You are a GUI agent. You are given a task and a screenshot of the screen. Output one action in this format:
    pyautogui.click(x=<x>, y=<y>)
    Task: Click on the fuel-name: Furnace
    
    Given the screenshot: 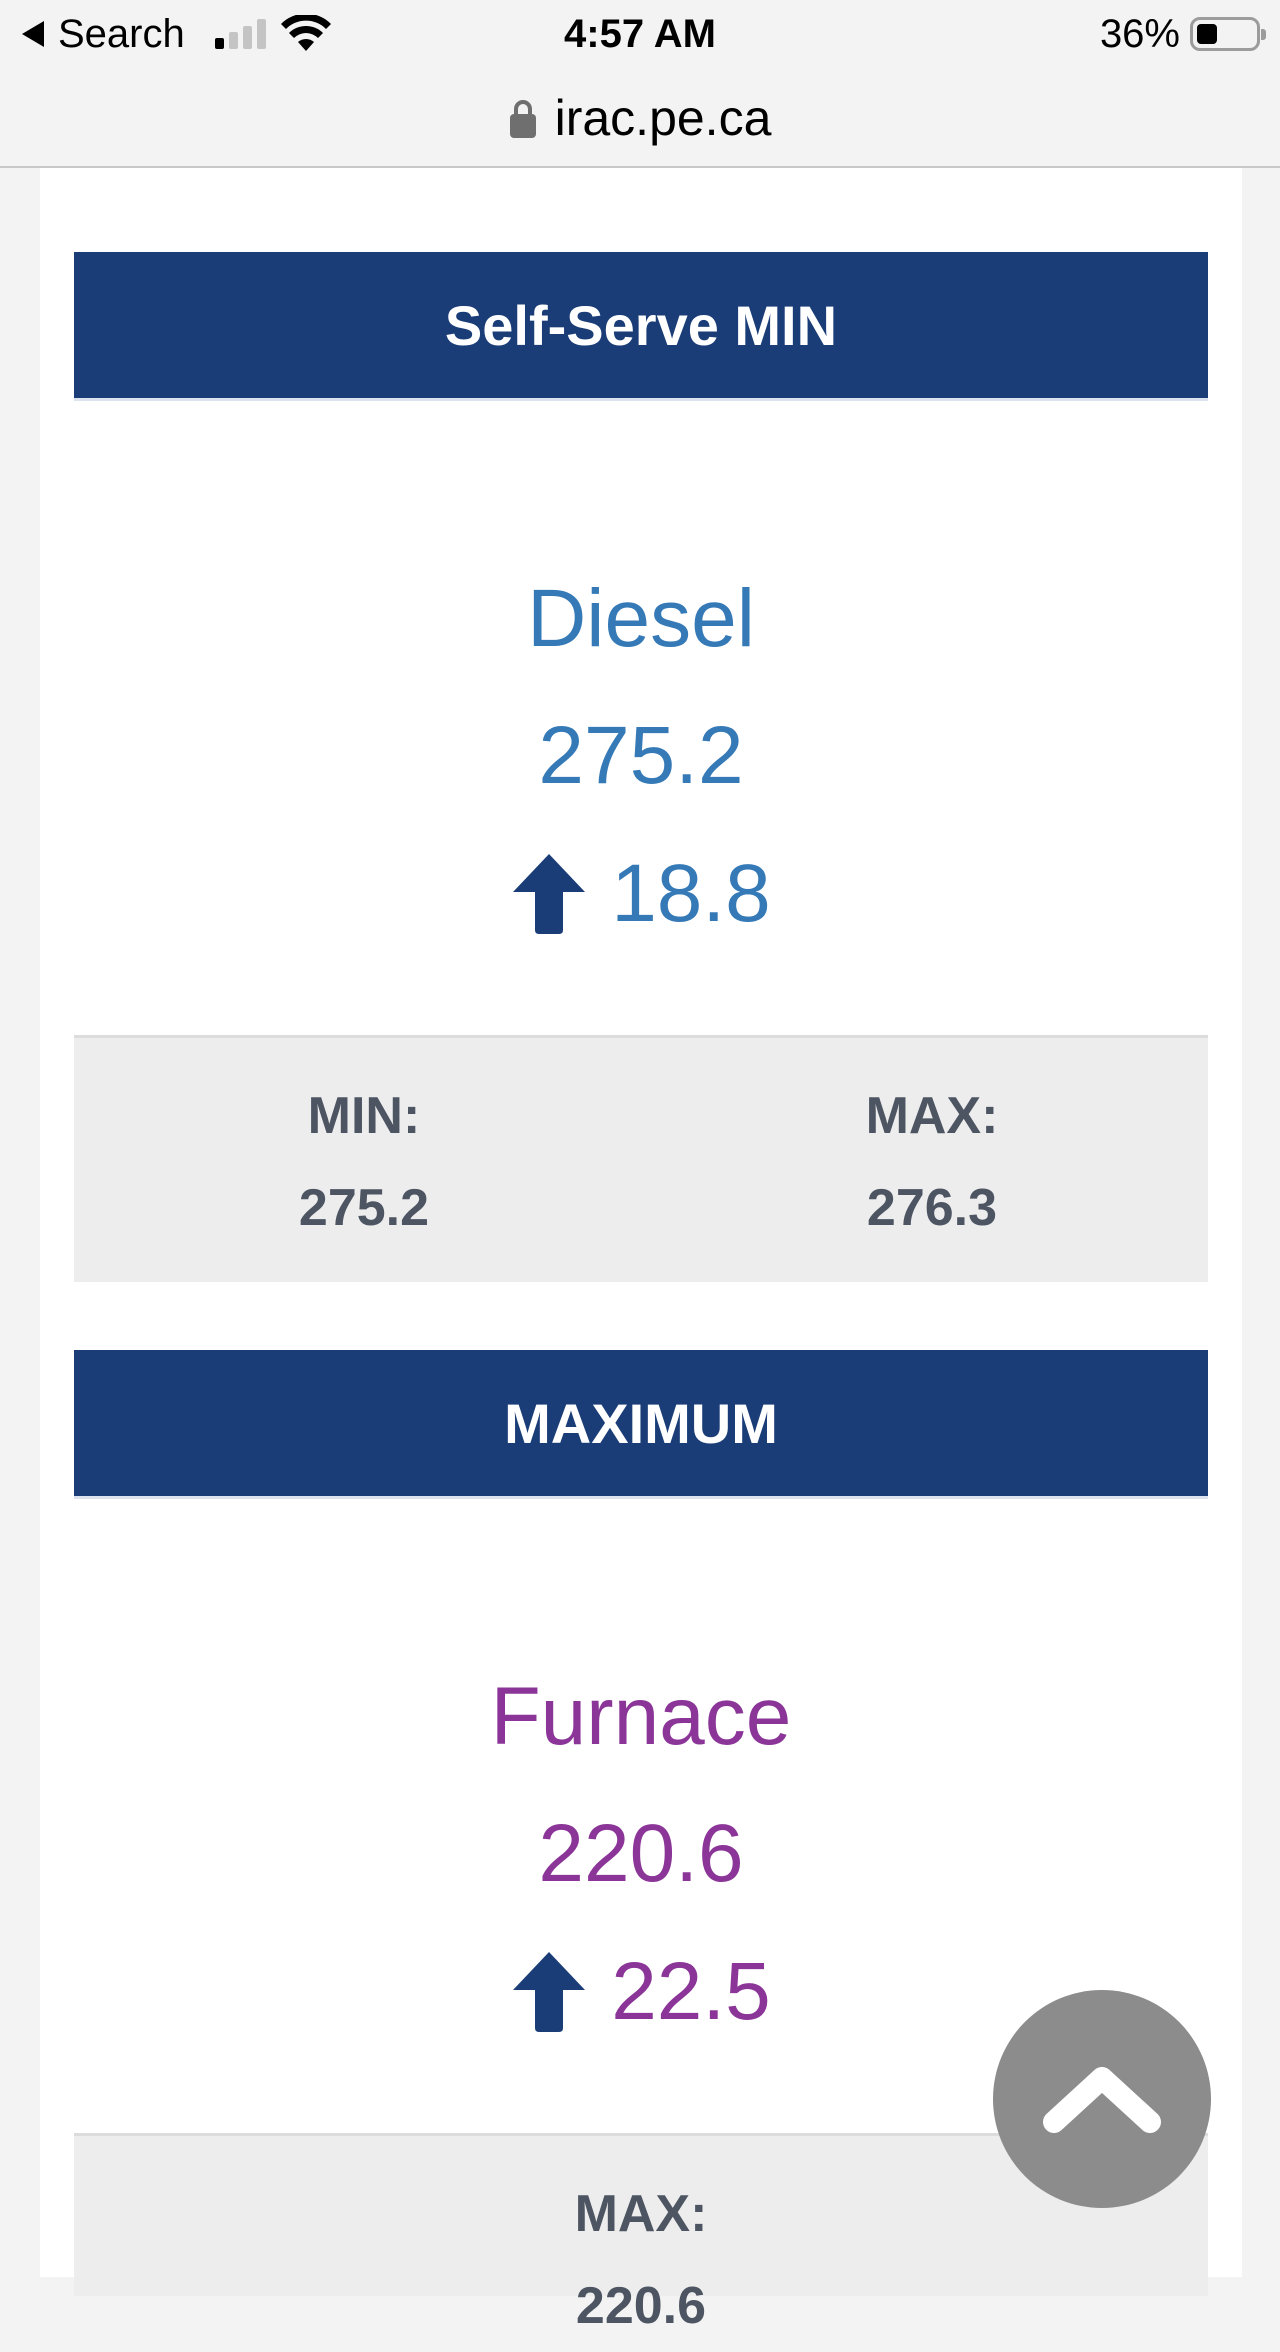 What is the action you would take?
    pyautogui.click(x=641, y=1716)
    